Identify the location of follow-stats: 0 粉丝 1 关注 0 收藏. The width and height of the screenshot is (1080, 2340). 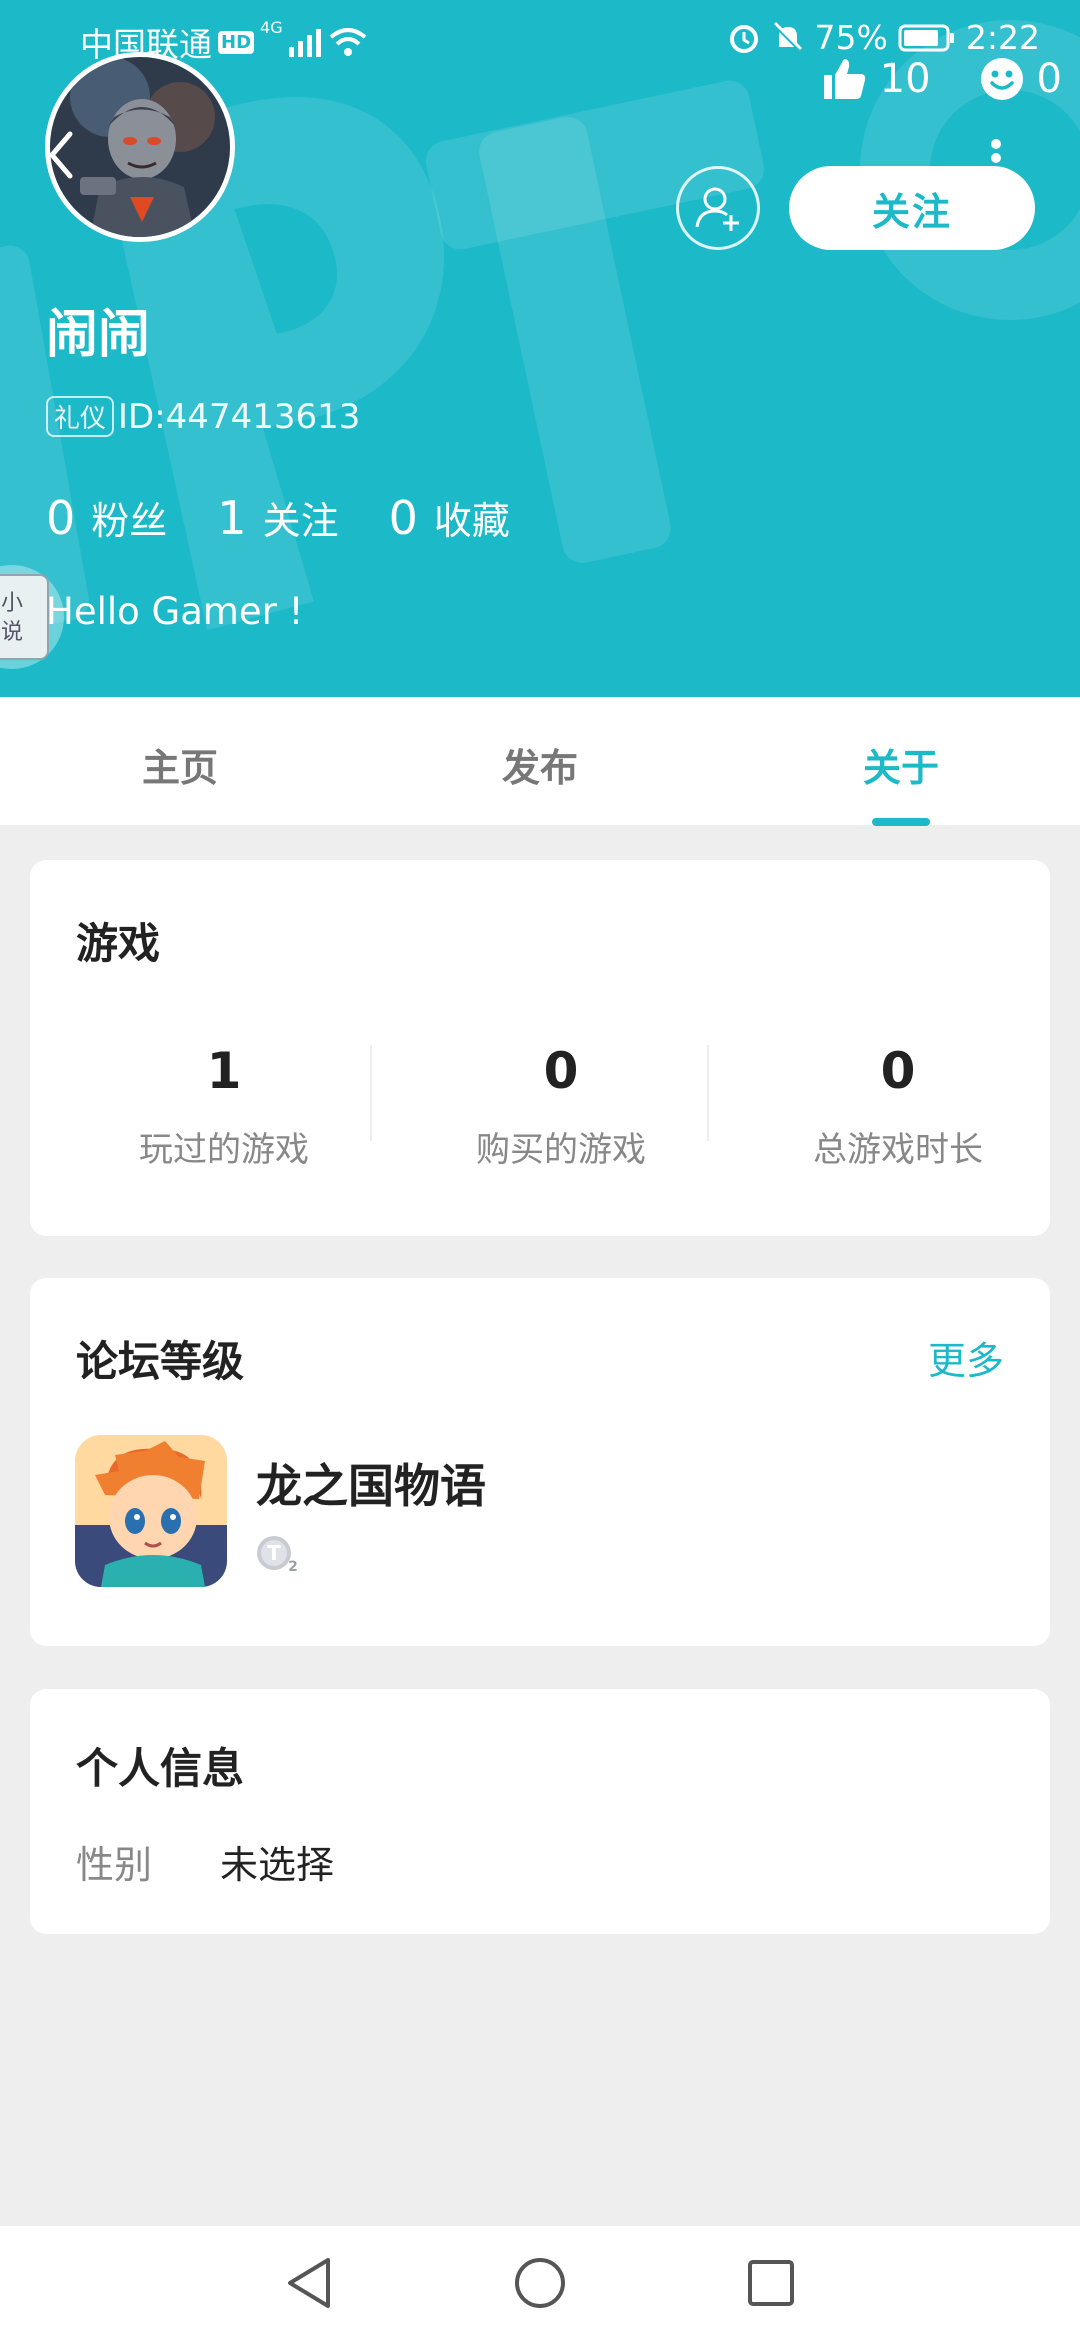
(303, 517).